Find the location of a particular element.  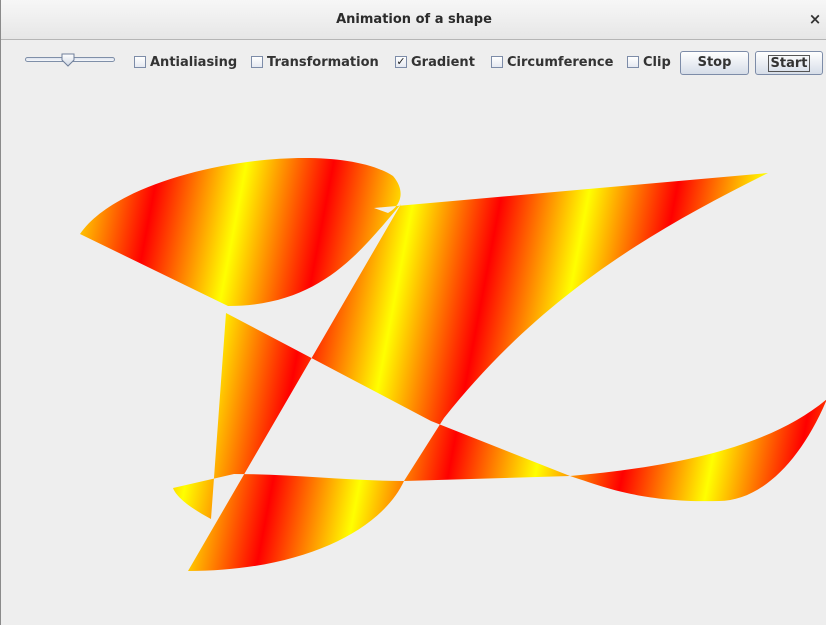

checkbox-box-checked: ✓ is located at coordinates (401, 62).